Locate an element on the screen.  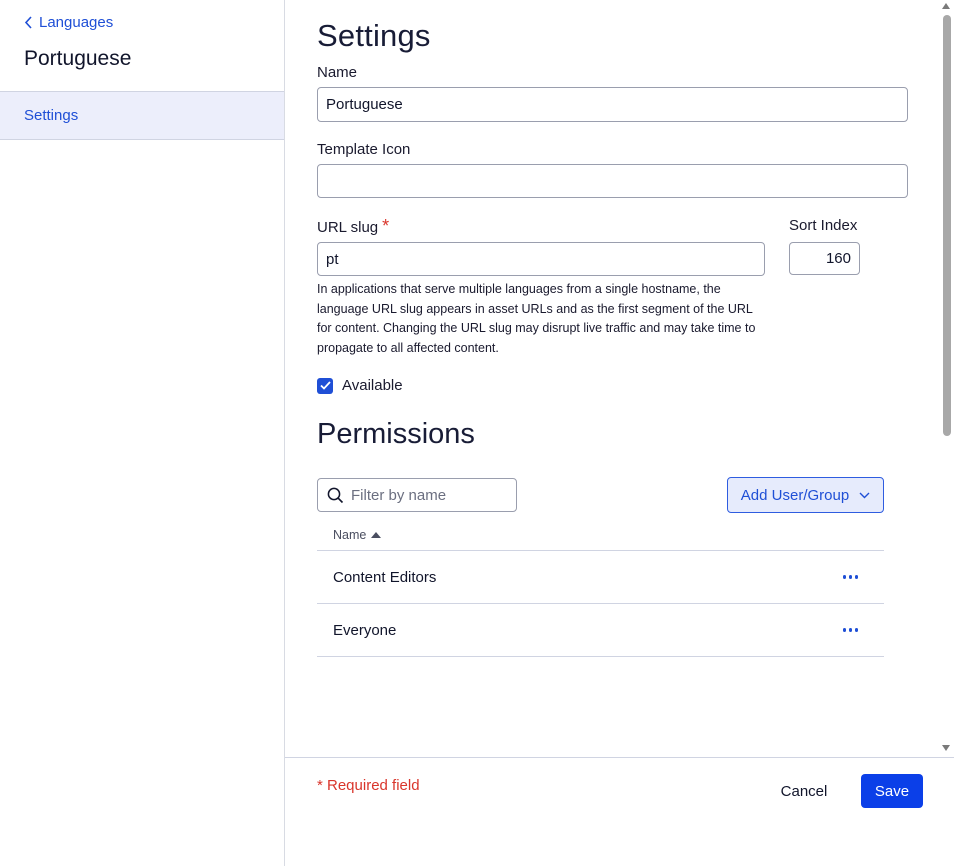
scroll-down-arrow-icon is located at coordinates (946, 748).